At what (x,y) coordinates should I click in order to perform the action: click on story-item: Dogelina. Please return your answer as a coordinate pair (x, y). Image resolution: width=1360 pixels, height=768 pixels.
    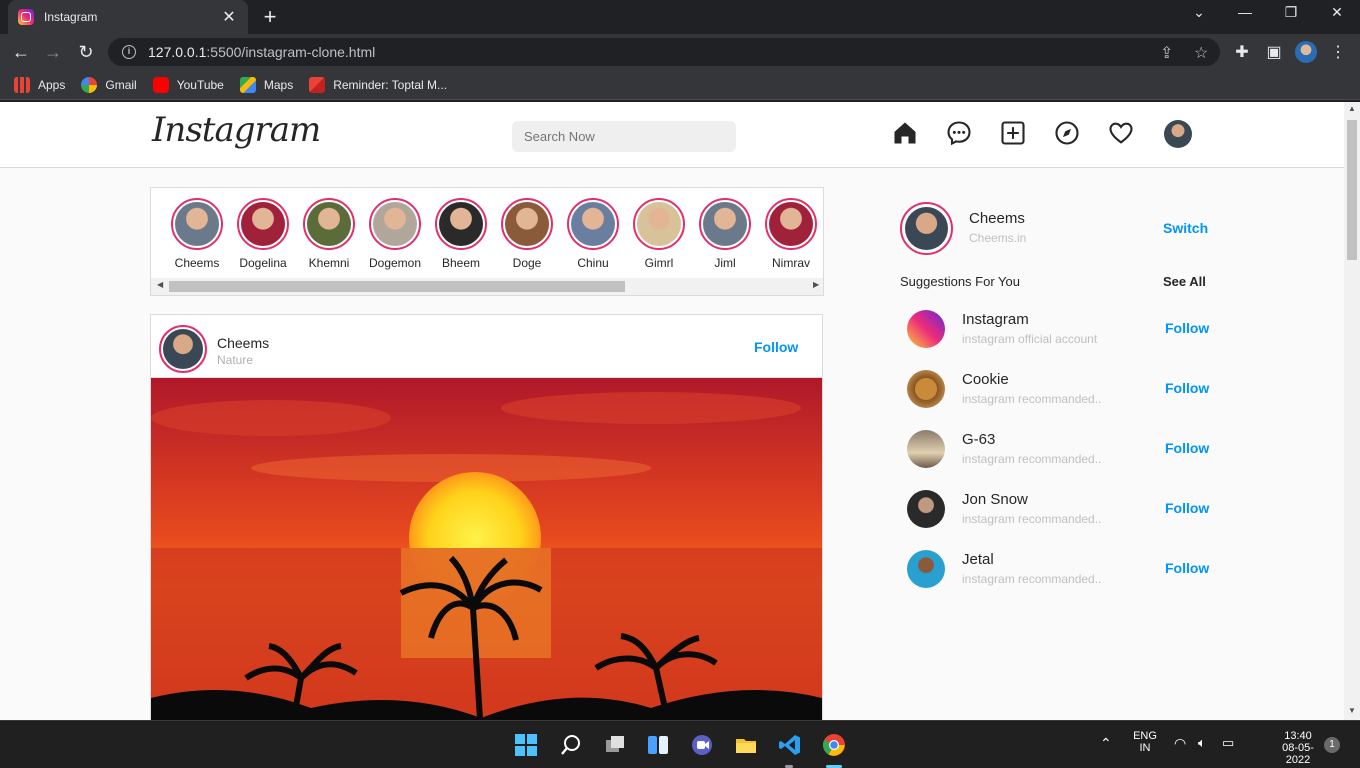
    Looking at the image, I should click on (263, 234).